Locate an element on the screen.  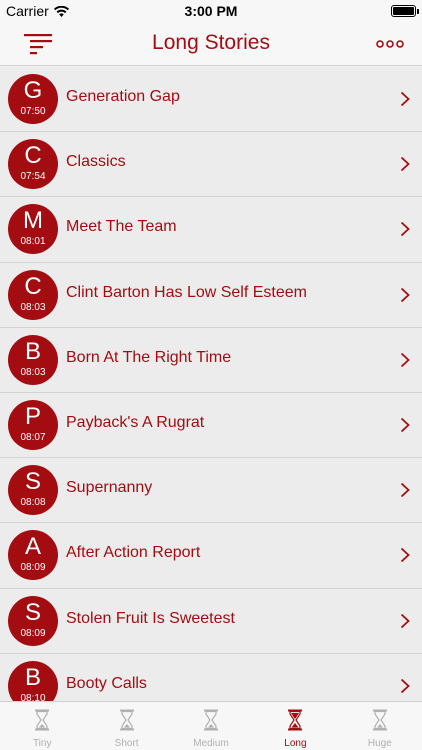
avatar-letter: P is located at coordinates (32, 416).